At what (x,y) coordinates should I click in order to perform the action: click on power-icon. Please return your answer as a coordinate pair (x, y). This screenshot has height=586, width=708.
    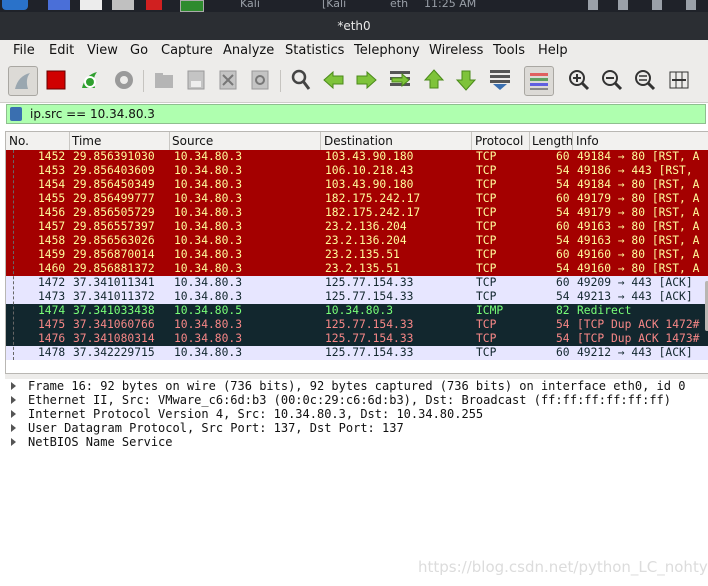
    Looking at the image, I should click on (691, 5).